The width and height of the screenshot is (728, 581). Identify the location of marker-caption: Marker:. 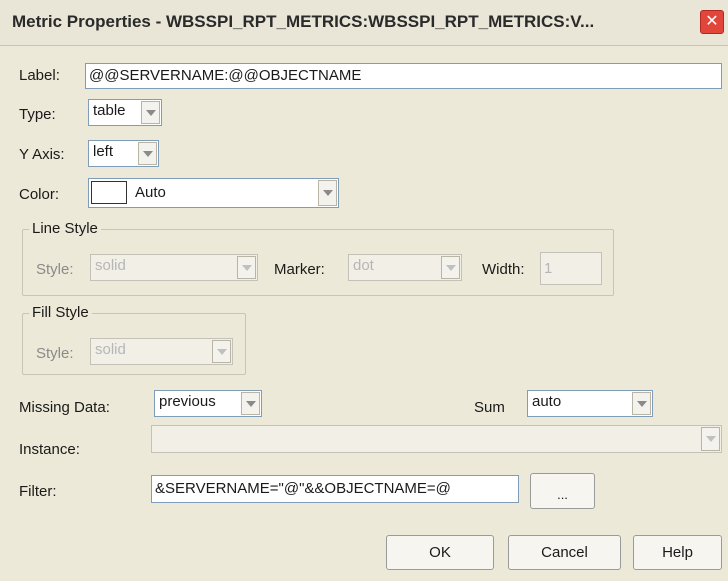
(299, 269).